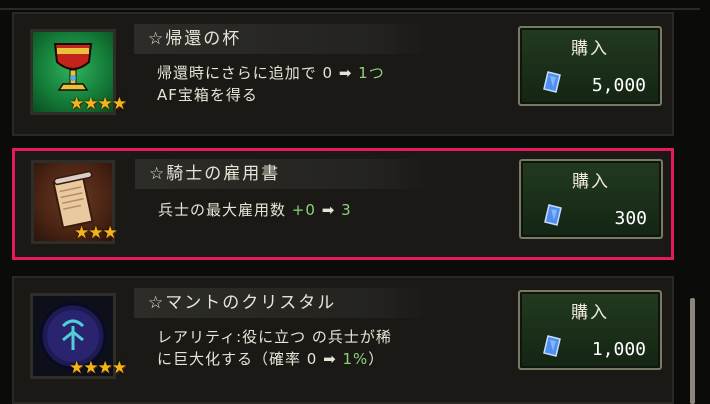  I want to click on item-description: 兵士の最大雇用数 +0 ➡ 3, so click(255, 210).